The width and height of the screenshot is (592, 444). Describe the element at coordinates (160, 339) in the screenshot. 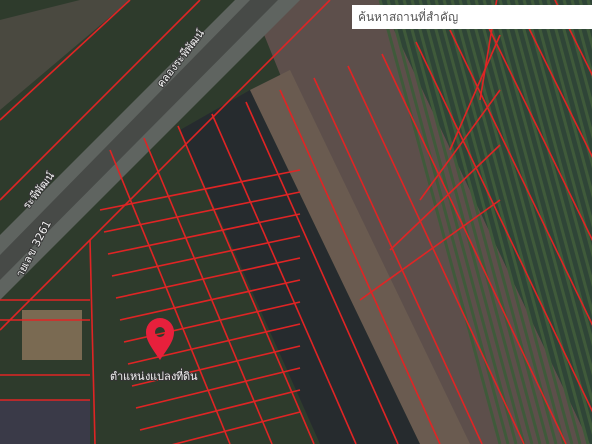

I see `location-pin-icon` at that location.